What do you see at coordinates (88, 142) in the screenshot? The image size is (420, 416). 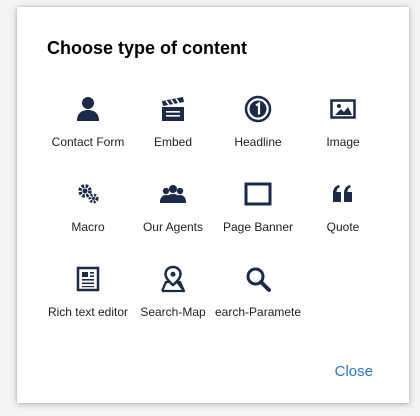 I see `tile-label: Contact Form` at bounding box center [88, 142].